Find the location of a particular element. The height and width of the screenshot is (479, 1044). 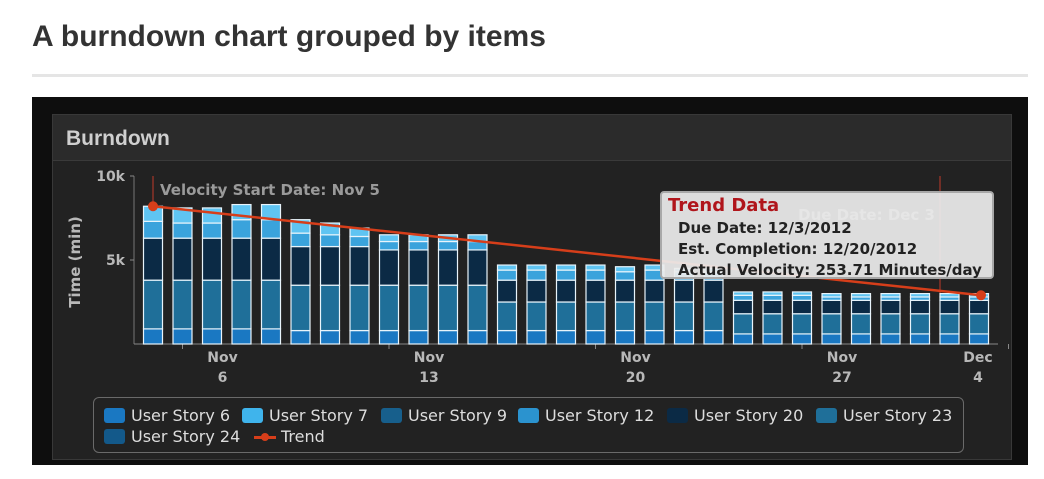

tooltip-est-completion: Est. Completion: 12/20/2012 is located at coordinates (798, 249).